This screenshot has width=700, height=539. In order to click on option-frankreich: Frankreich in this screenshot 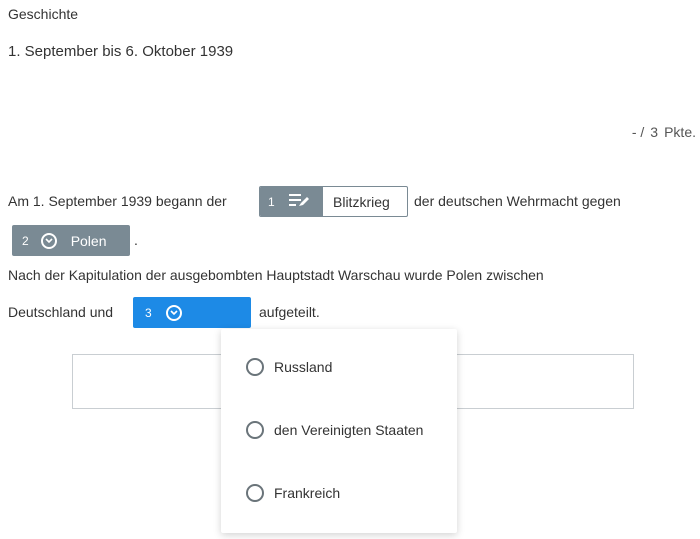, I will do `click(339, 493)`.